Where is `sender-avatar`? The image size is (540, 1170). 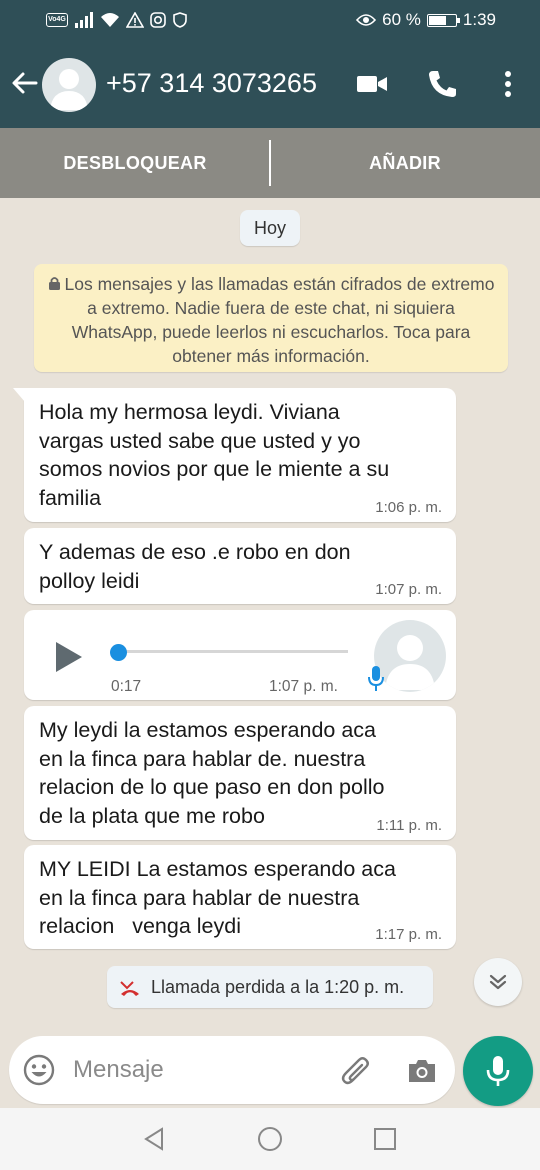
sender-avatar is located at coordinates (410, 656).